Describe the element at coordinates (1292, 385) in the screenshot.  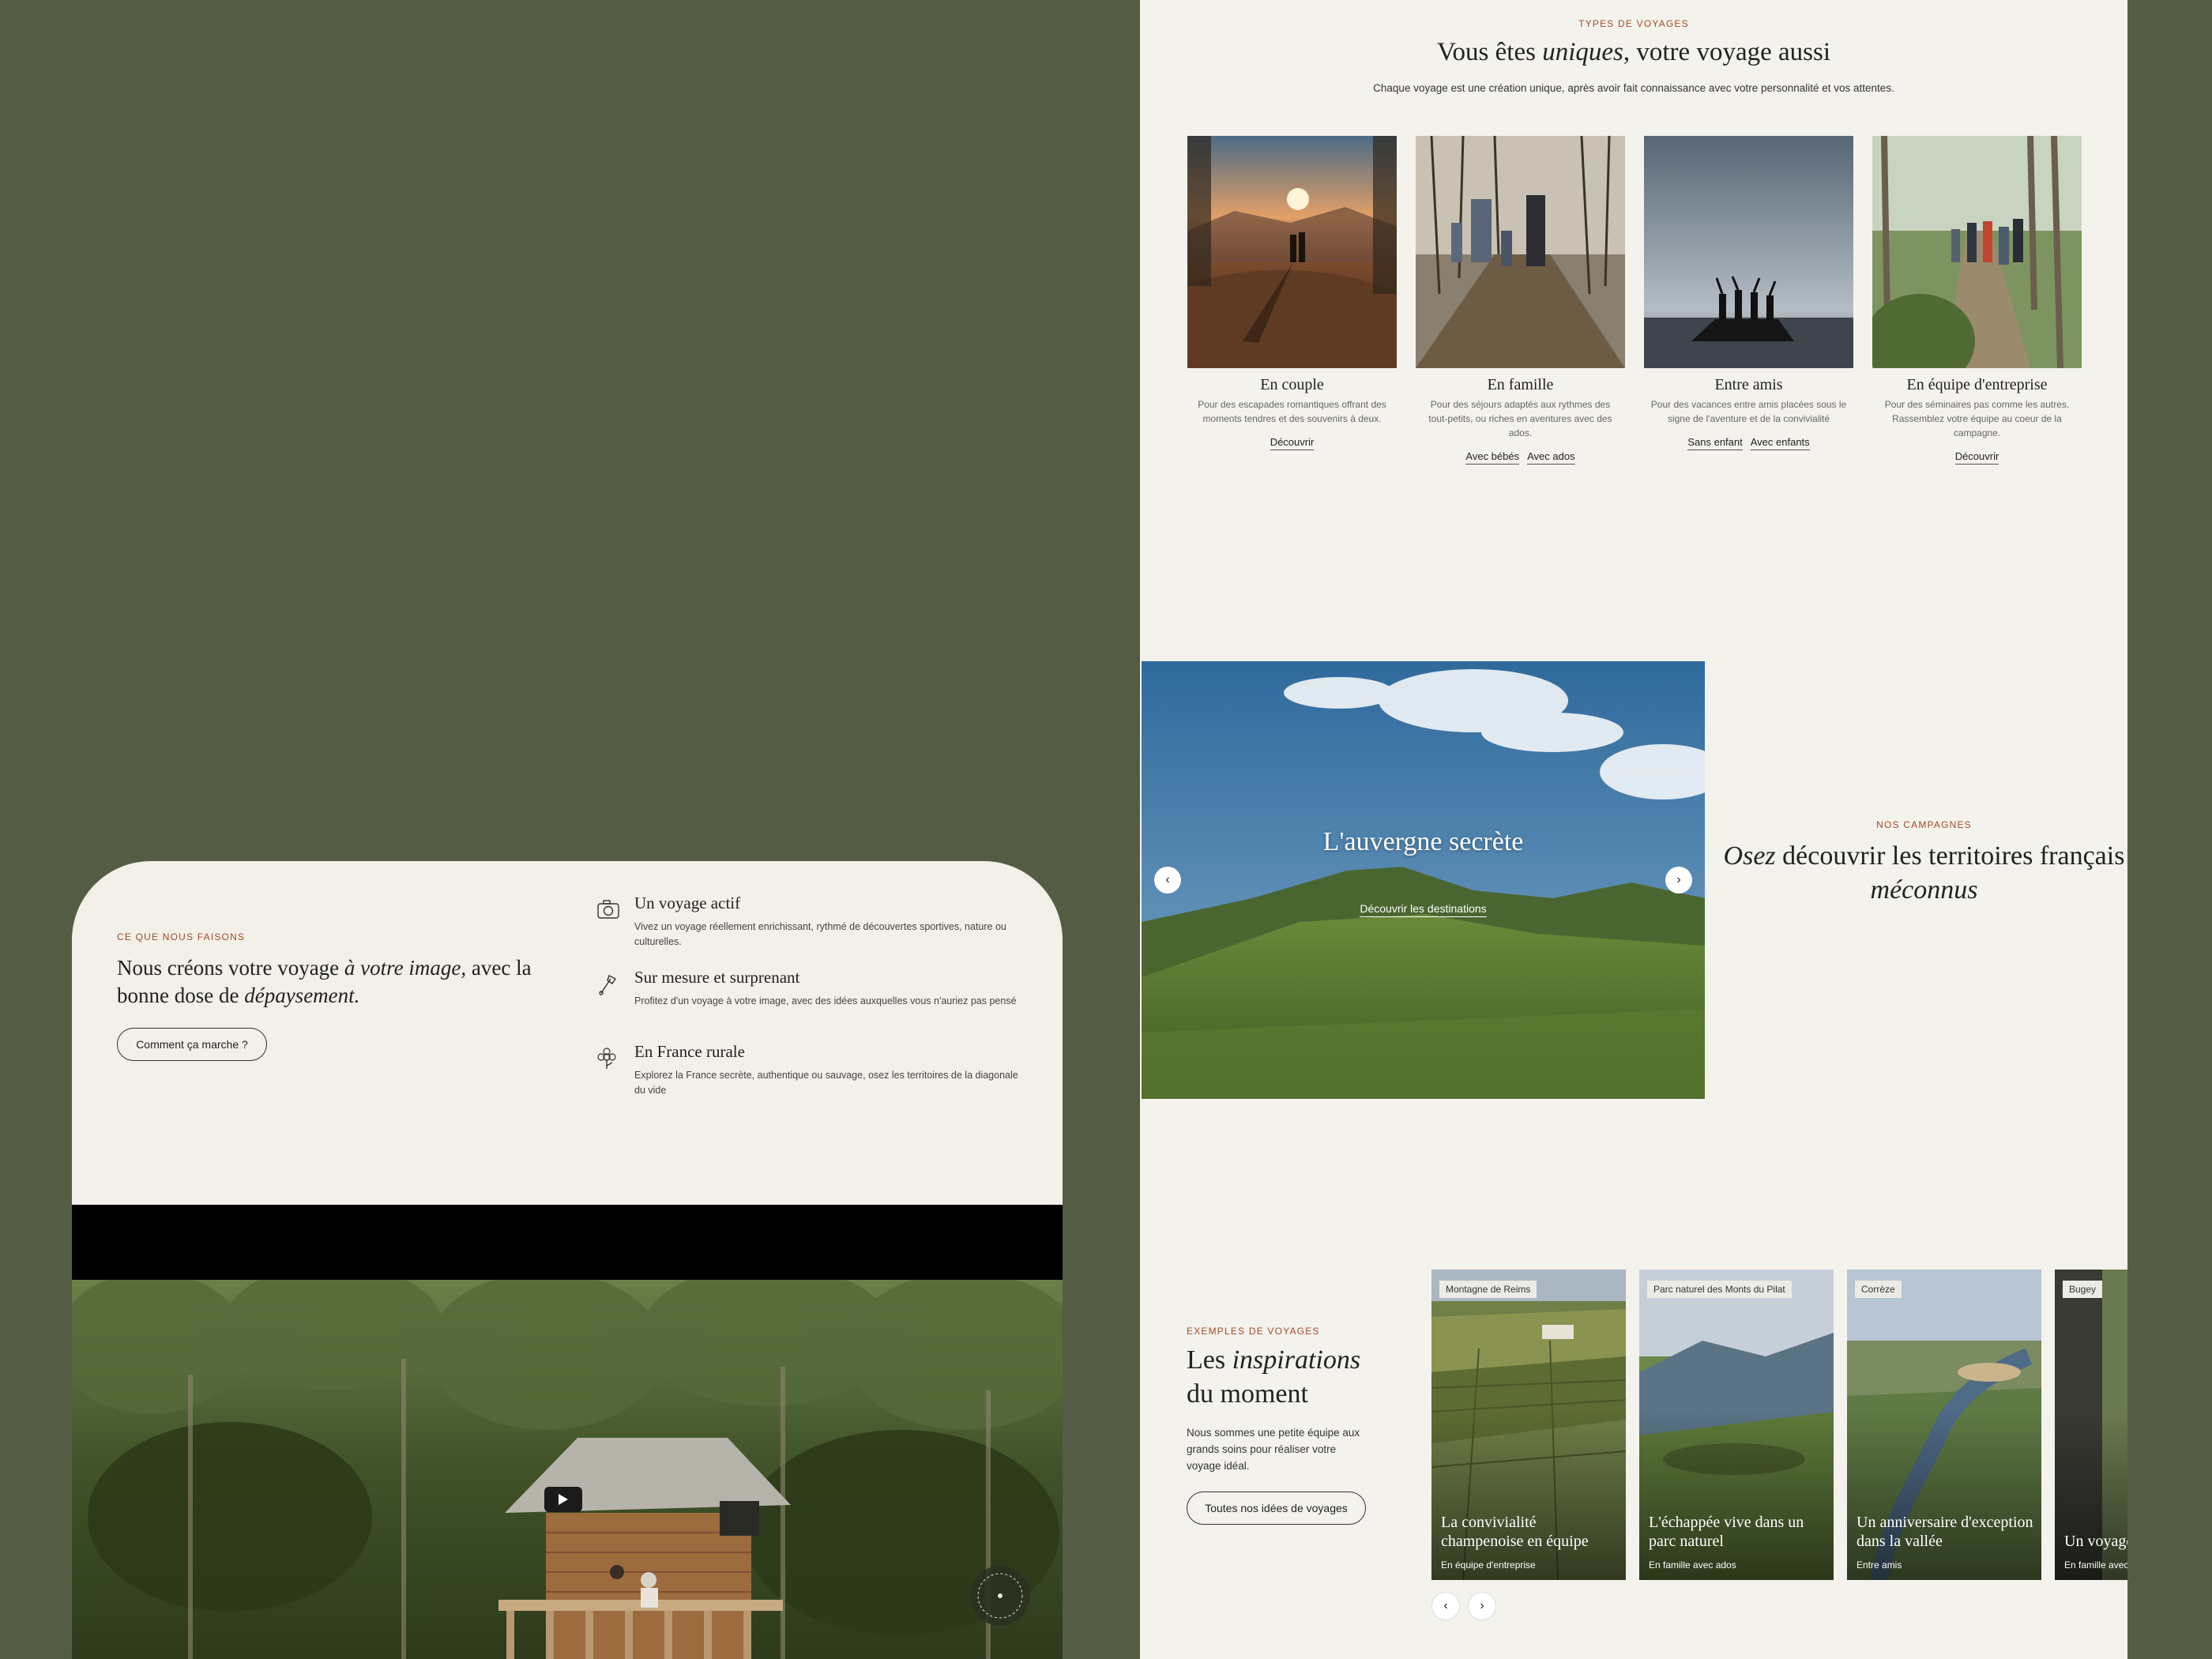
I see `card-title: En couple` at that location.